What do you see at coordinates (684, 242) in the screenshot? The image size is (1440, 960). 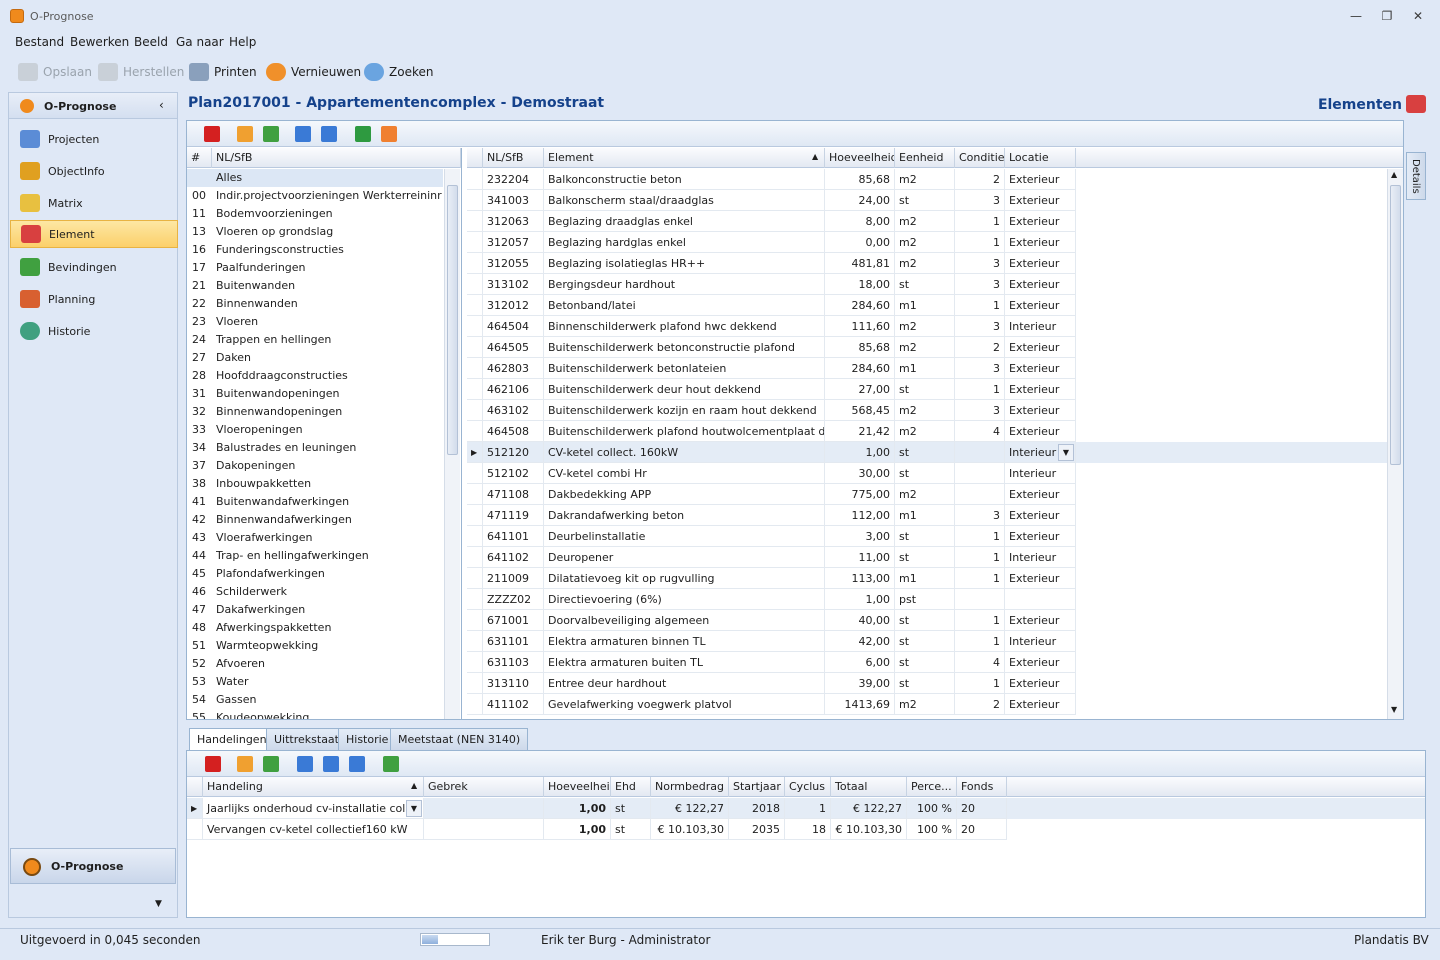 I see `element-cell: Beglazing hardglas enkel` at bounding box center [684, 242].